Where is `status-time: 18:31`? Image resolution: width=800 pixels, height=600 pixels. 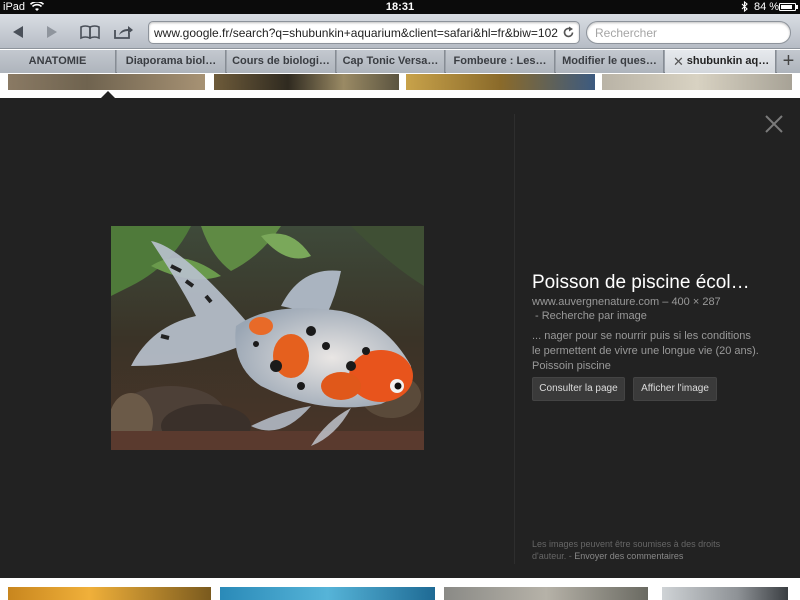 status-time: 18:31 is located at coordinates (400, 7).